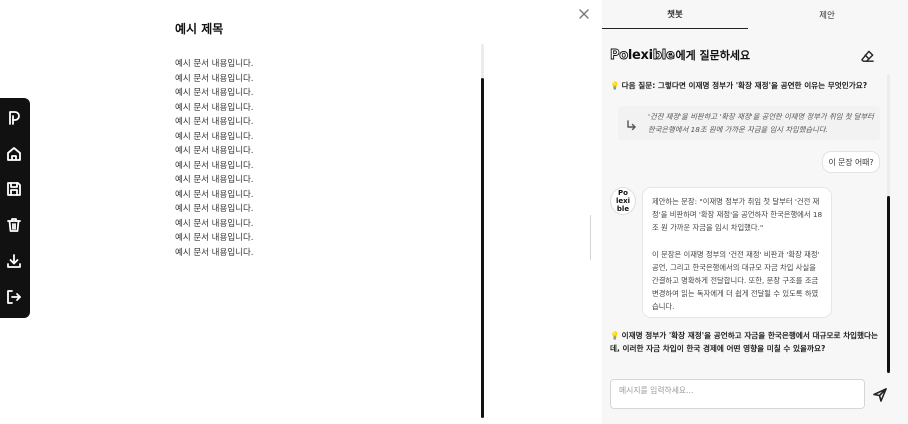 The image size is (908, 424). What do you see at coordinates (851, 162) in the screenshot?
I see `user-message: 이 문장 어때?` at bounding box center [851, 162].